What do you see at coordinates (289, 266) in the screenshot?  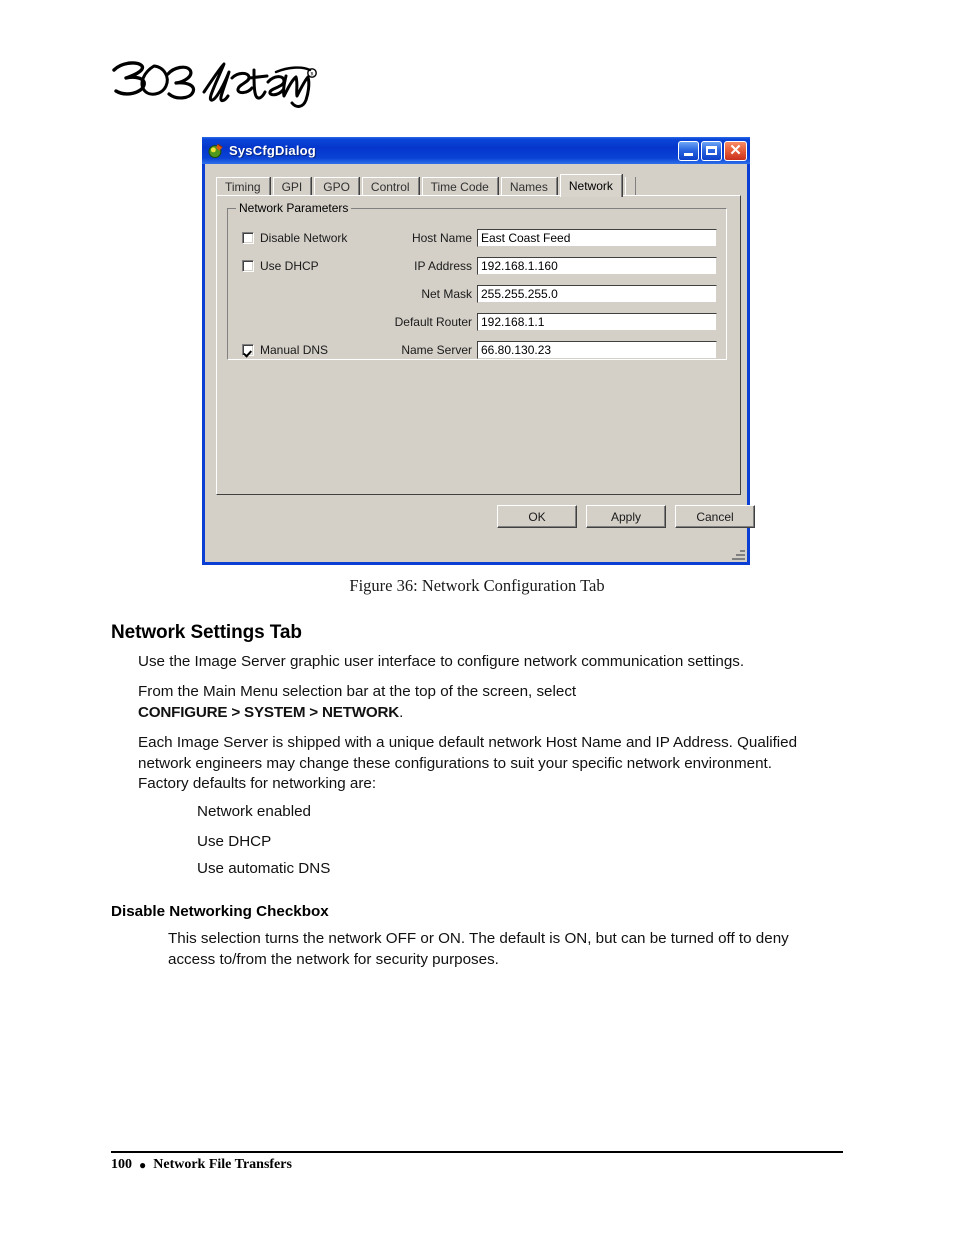 I see `use-dhcp-label: Use DHCP` at bounding box center [289, 266].